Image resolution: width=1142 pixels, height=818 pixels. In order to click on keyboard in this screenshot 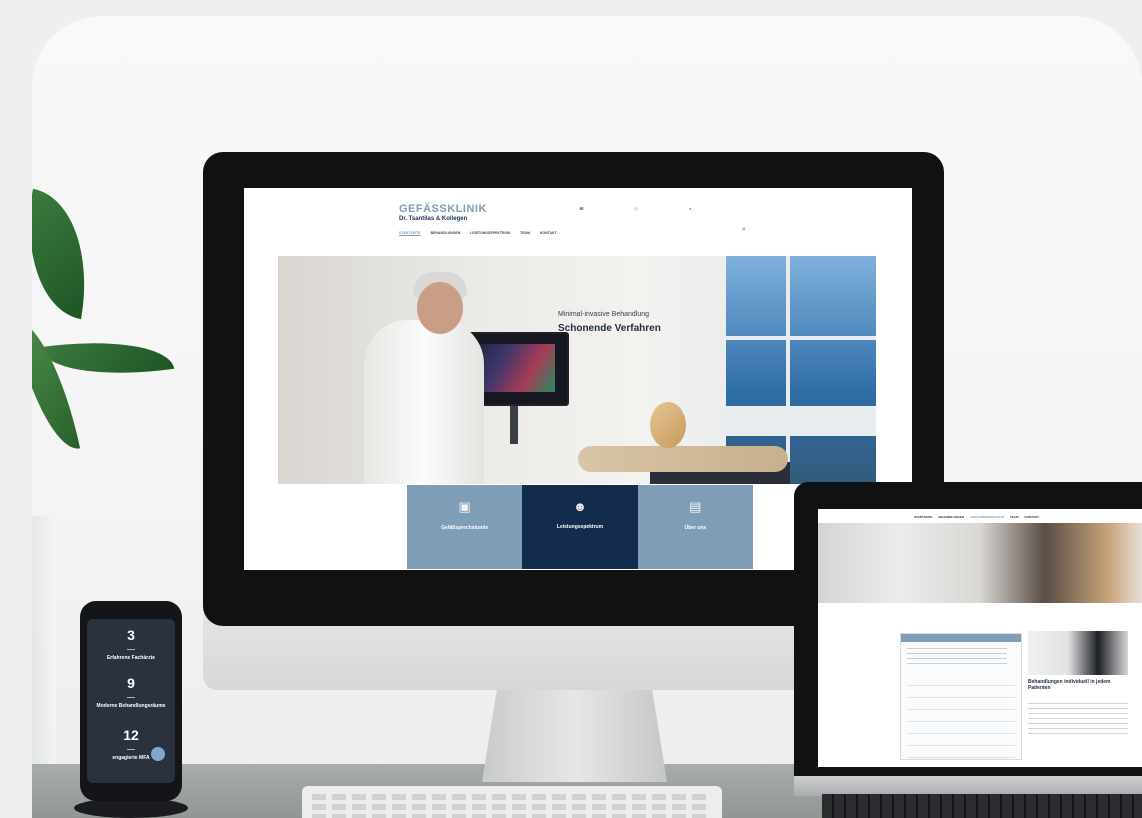, I will do `click(512, 802)`.